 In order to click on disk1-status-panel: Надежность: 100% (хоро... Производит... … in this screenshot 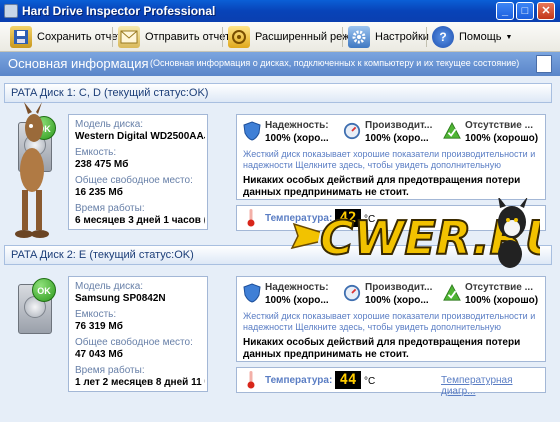, I will do `click(391, 157)`.